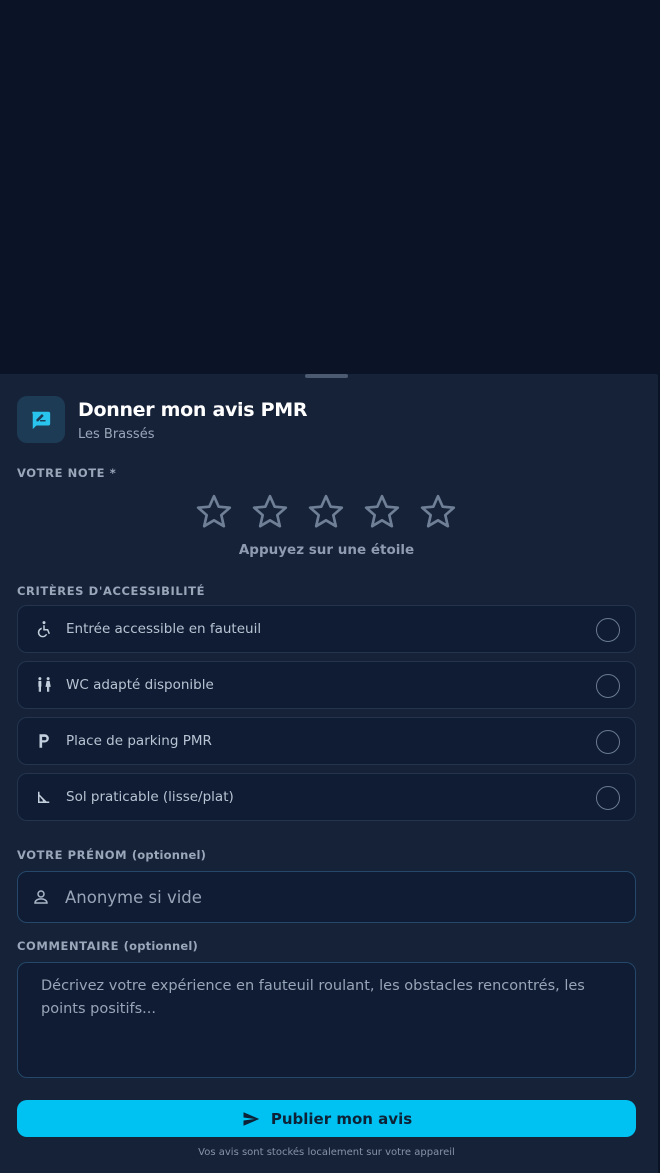  I want to click on criterion-flat-floor: Sol praticable (lisse/plat), so click(326, 797).